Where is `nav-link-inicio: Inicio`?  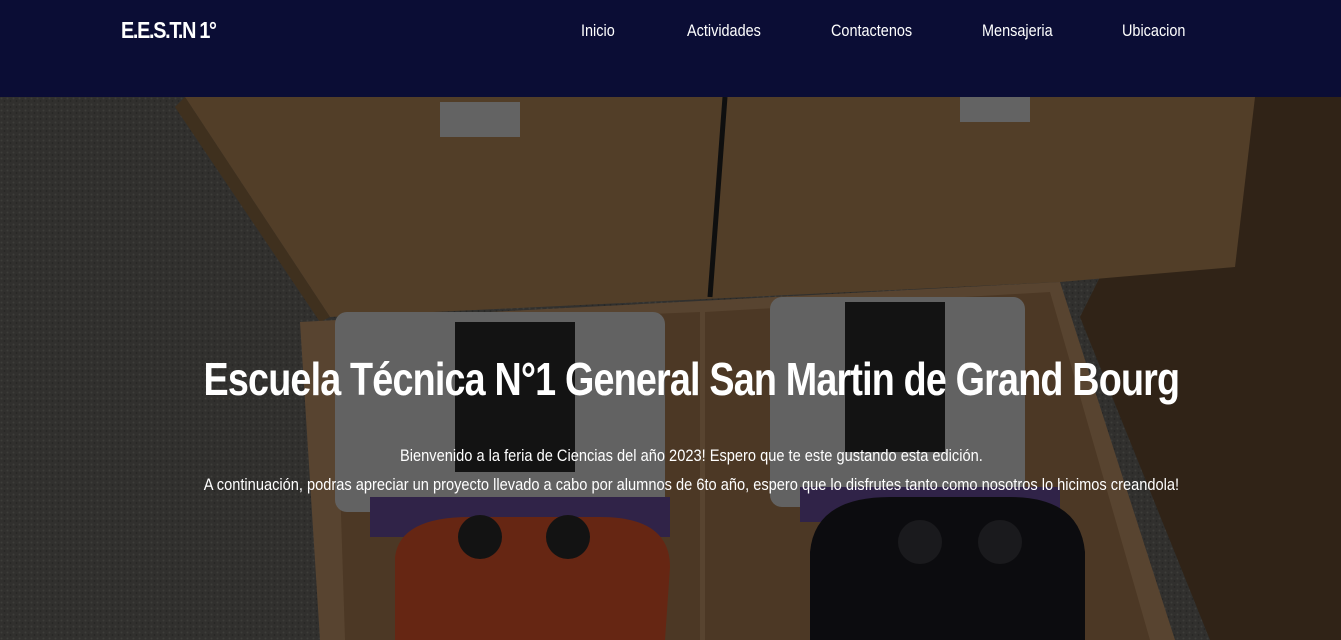 nav-link-inicio: Inicio is located at coordinates (598, 31).